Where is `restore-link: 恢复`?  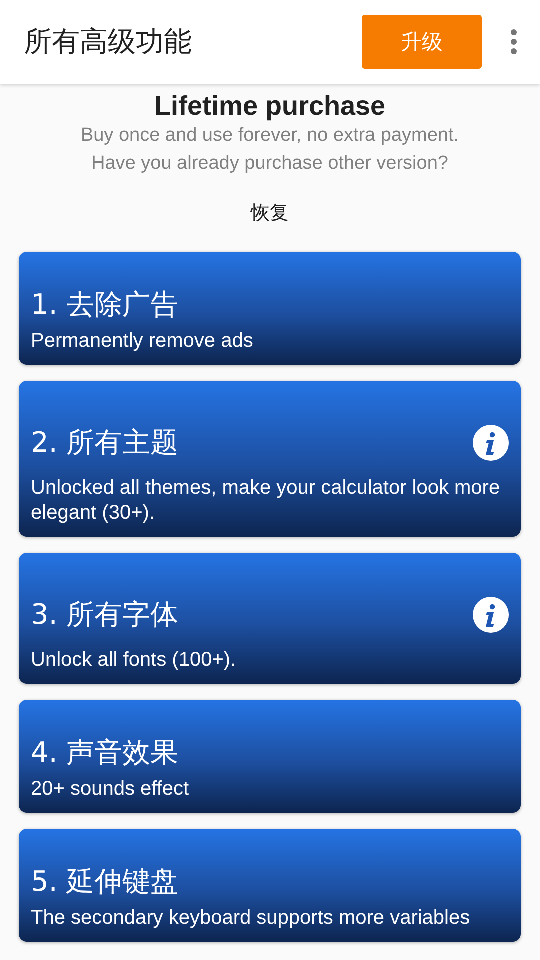 restore-link: 恢复 is located at coordinates (270, 213).